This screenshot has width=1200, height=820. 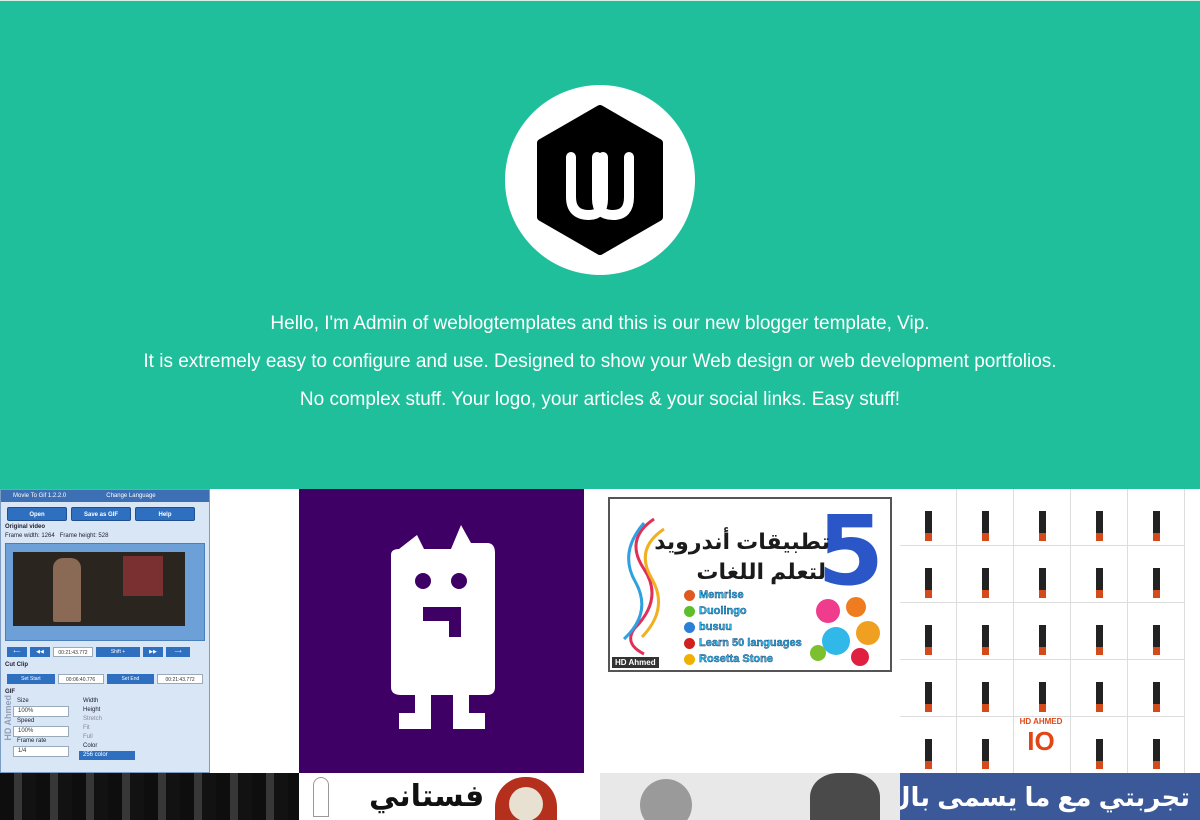 I want to click on app-item-label: Duolingo, so click(x=723, y=611).